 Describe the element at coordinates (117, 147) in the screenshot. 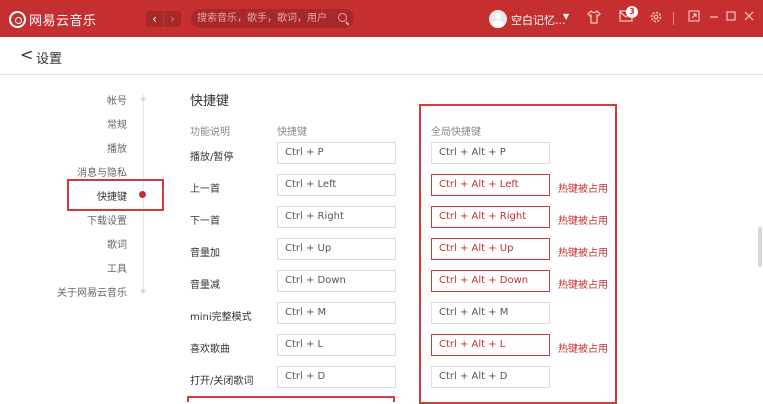

I see `sidebar-item-playback: 播放` at that location.